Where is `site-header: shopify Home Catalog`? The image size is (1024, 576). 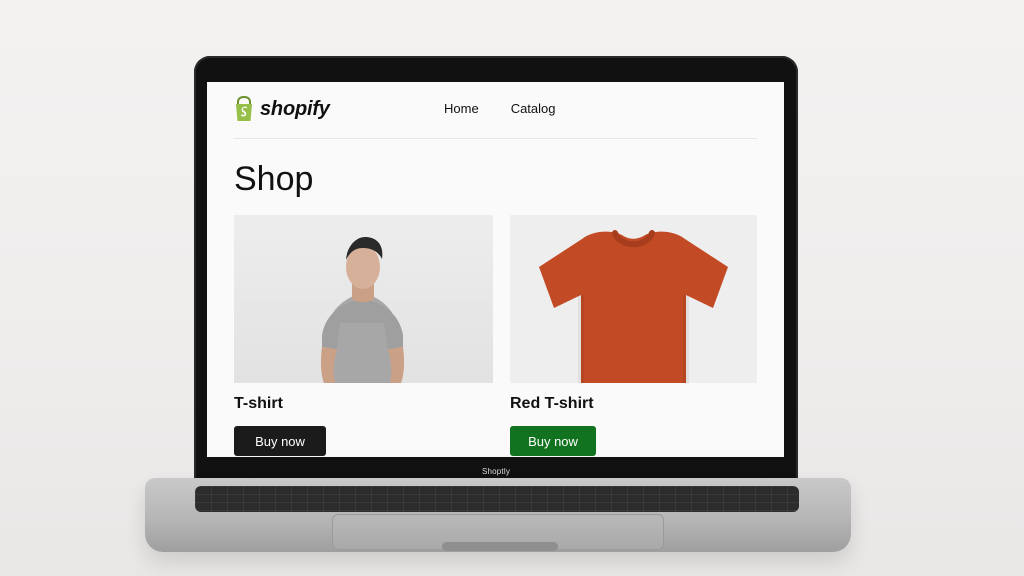 site-header: shopify Home Catalog is located at coordinates (495, 110).